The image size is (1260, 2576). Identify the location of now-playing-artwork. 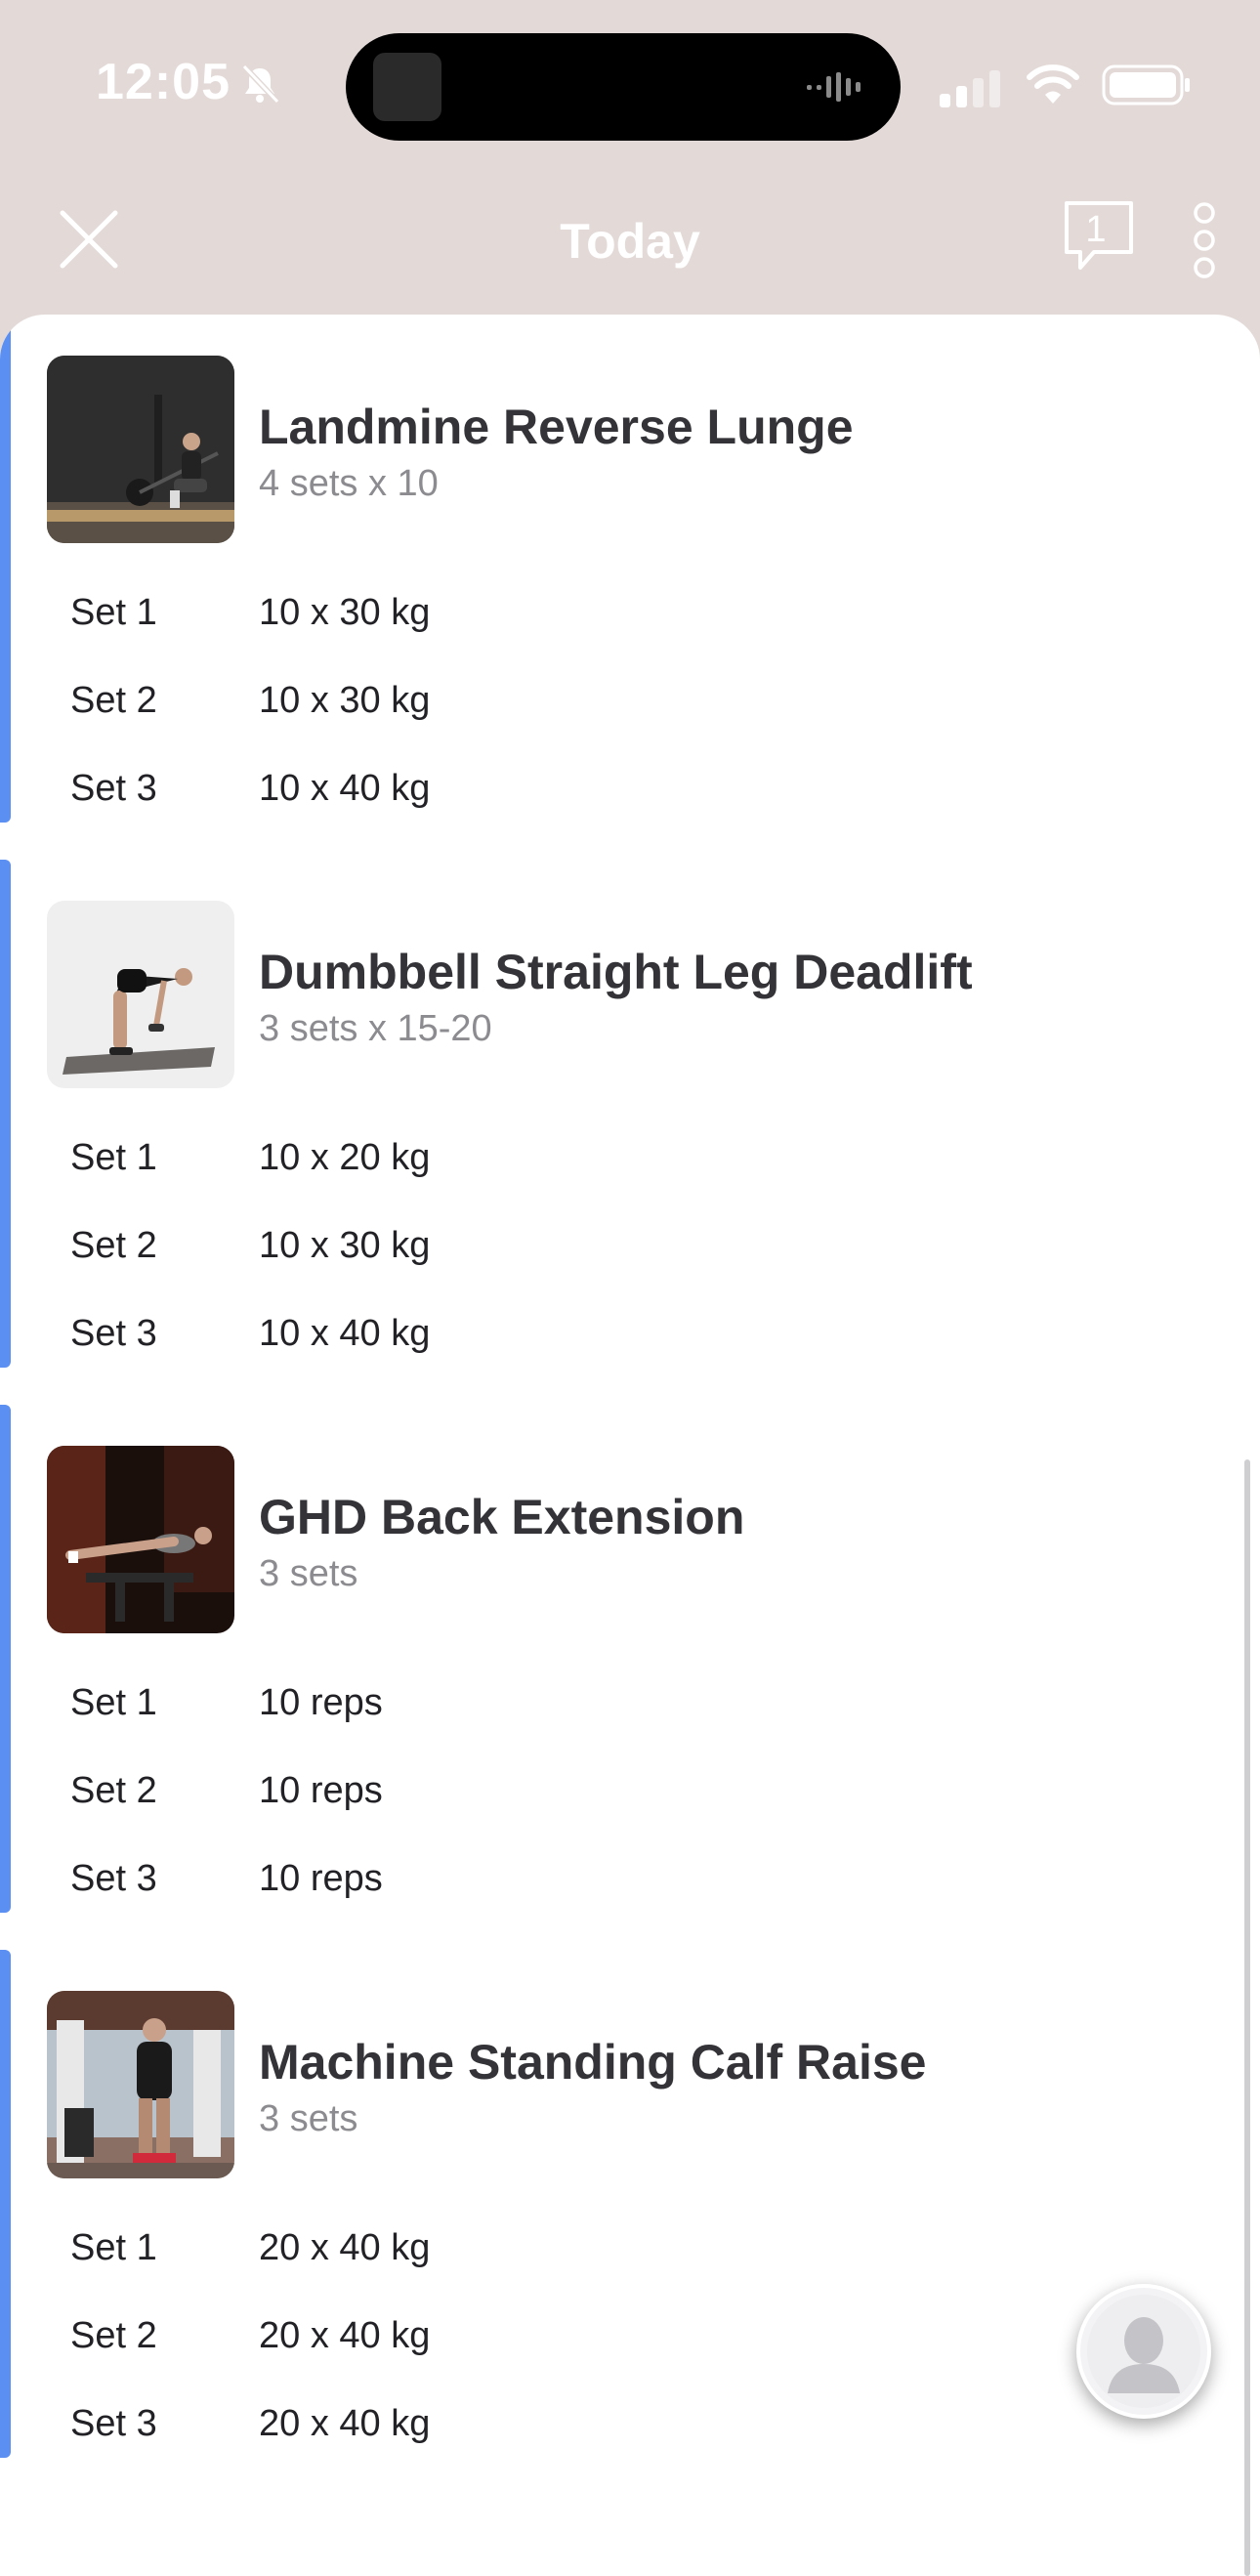
(407, 87).